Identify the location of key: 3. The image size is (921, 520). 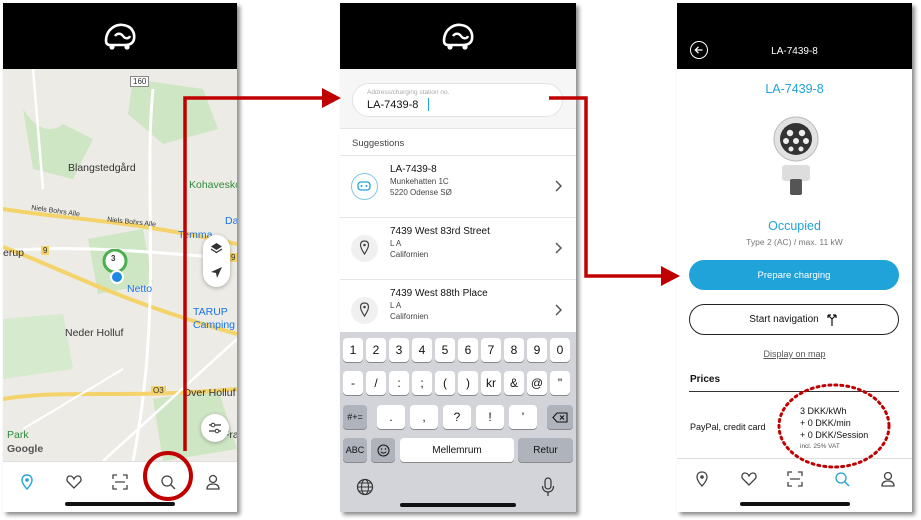
(399, 350).